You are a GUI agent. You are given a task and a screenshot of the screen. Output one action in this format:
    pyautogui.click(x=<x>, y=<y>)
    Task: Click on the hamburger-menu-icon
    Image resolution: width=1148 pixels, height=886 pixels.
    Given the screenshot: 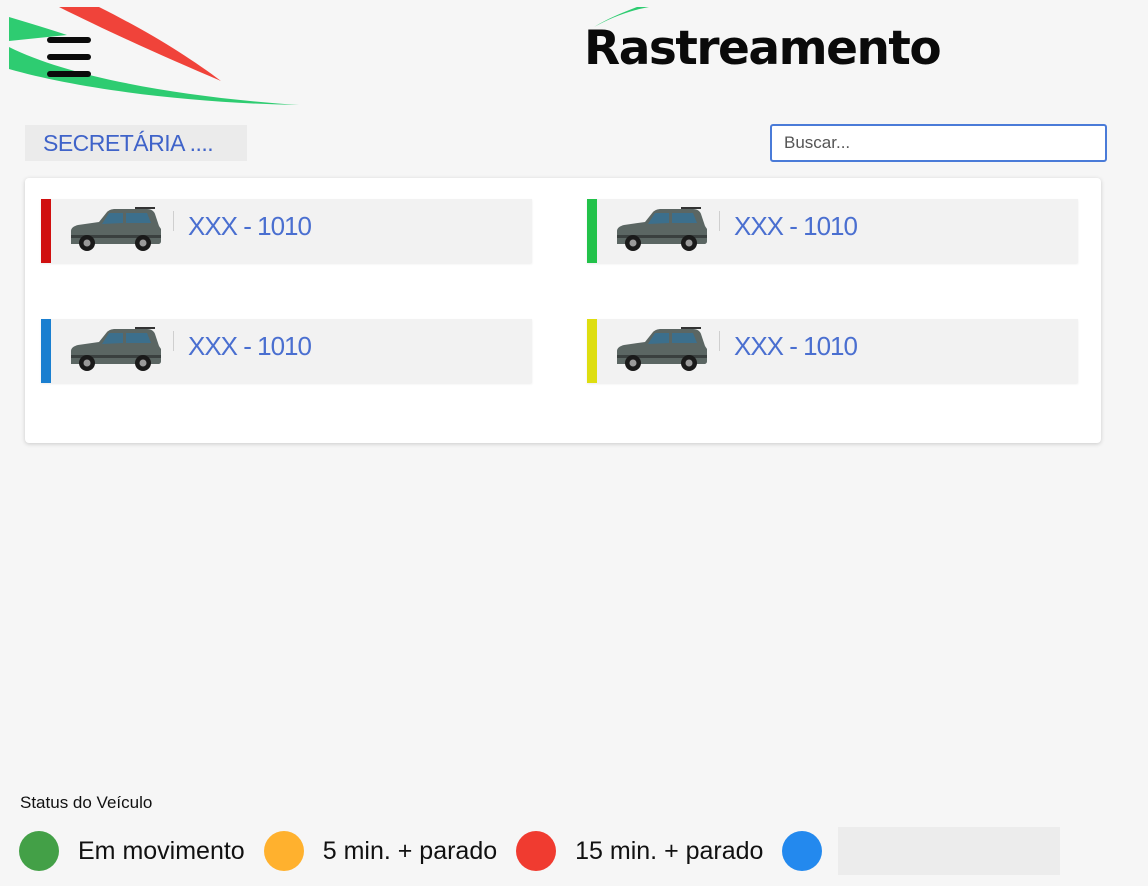 What is the action you would take?
    pyautogui.click(x=70, y=58)
    